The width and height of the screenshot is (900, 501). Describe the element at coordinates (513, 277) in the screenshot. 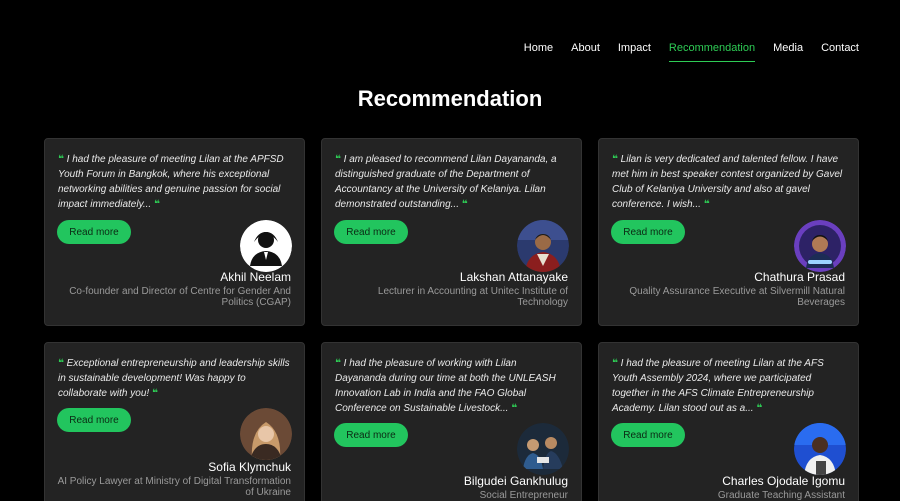

I see `recommender-name: Lakshan Attanayake` at that location.